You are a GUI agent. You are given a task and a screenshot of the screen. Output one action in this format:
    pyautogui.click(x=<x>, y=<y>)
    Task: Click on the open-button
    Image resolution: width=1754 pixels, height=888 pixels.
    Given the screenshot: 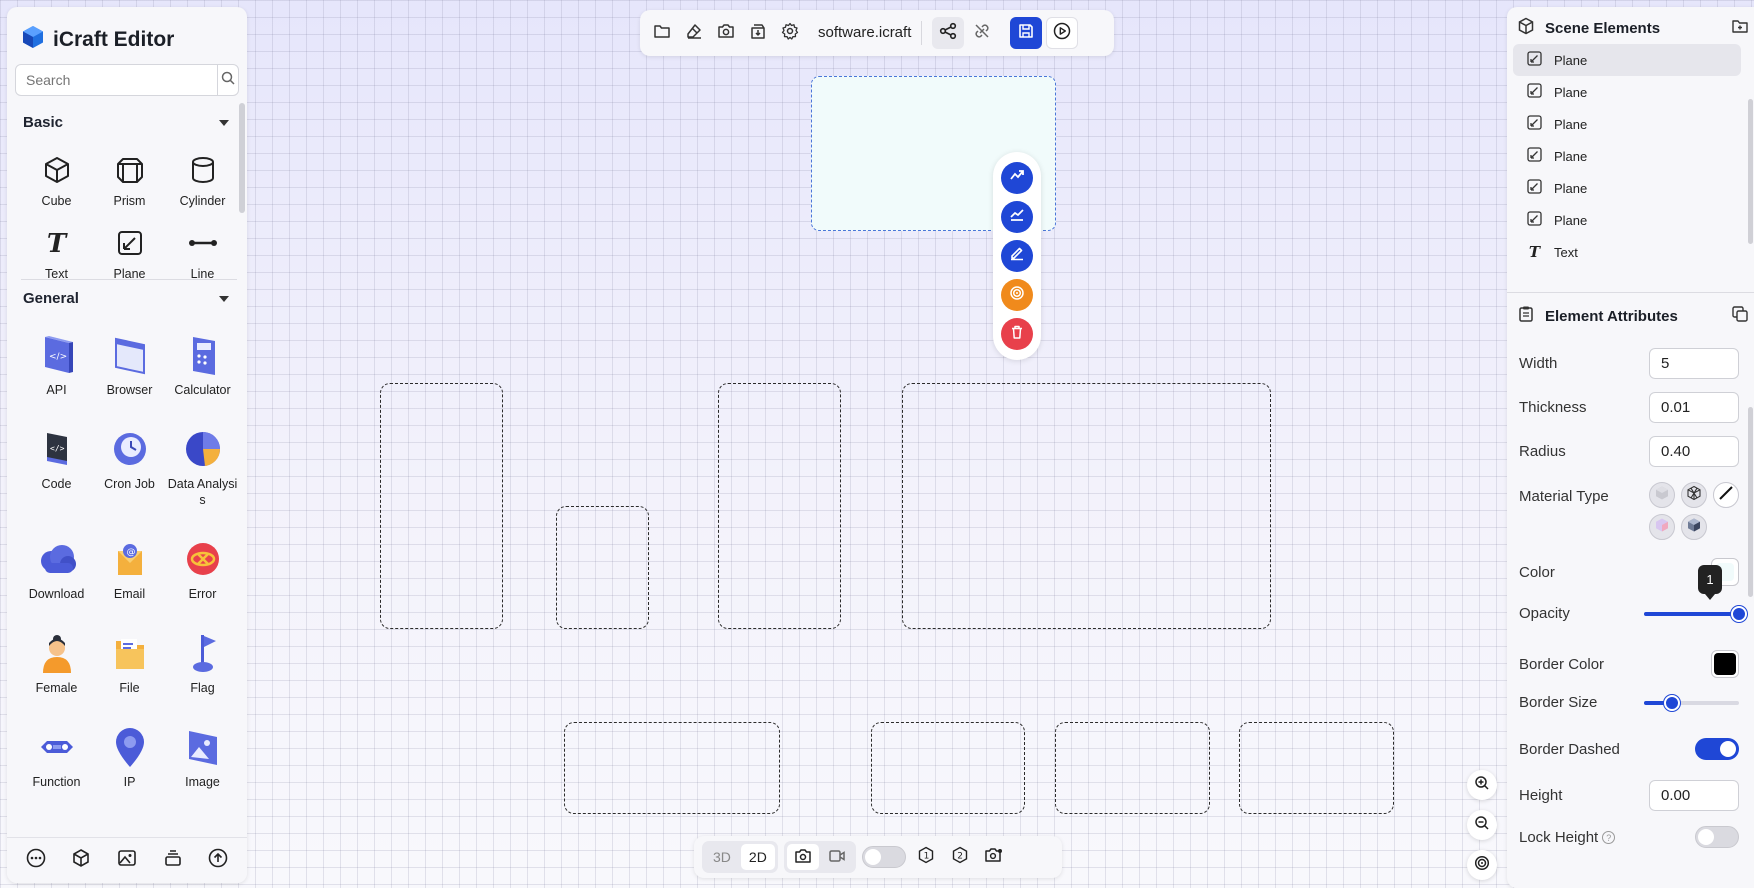 What is the action you would take?
    pyautogui.click(x=662, y=33)
    